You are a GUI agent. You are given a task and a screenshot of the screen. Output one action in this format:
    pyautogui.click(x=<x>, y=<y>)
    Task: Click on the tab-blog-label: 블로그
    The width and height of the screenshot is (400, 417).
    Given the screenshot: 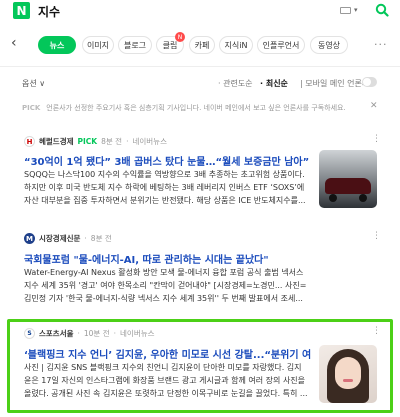 What is the action you would take?
    pyautogui.click(x=135, y=45)
    